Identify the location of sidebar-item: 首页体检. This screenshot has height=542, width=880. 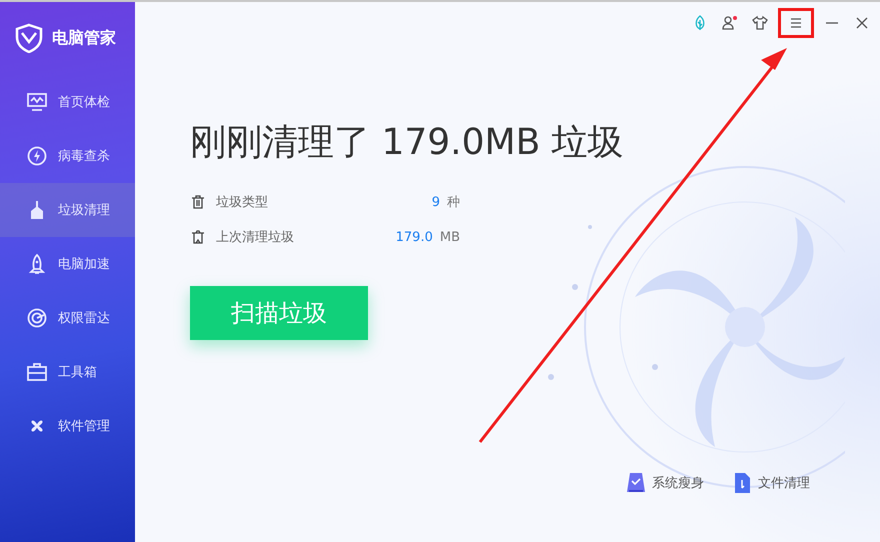
(67, 102).